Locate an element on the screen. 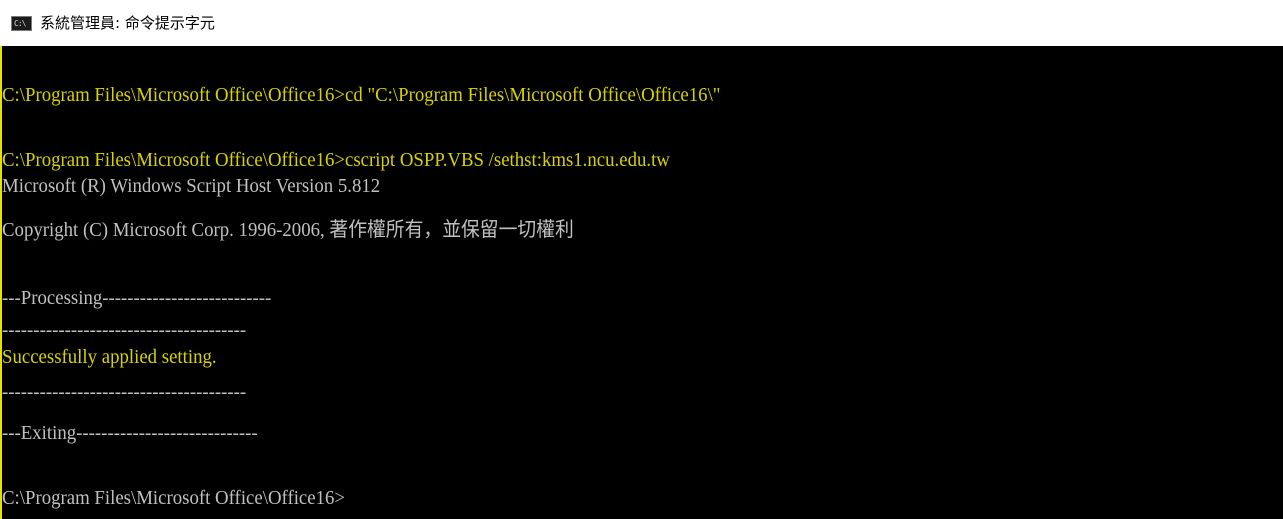 Image resolution: width=1283 pixels, height=519 pixels. cmd-icon-glyph: C:\ is located at coordinates (20, 23).